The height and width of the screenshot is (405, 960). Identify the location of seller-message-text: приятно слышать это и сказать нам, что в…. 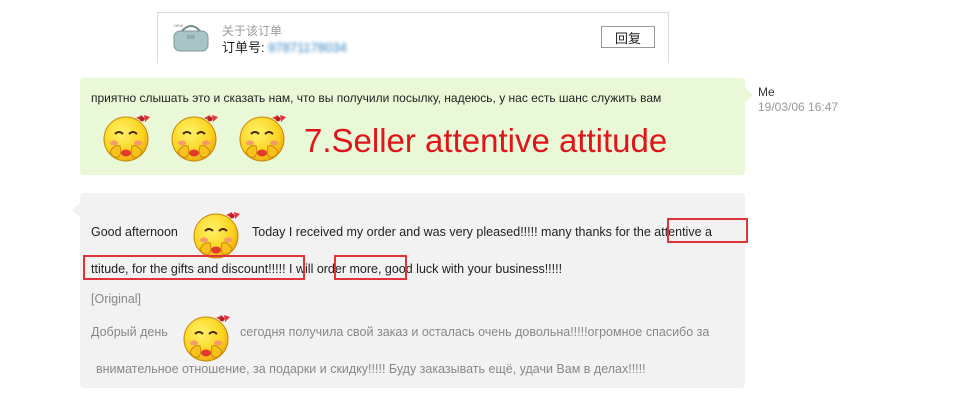
(376, 98).